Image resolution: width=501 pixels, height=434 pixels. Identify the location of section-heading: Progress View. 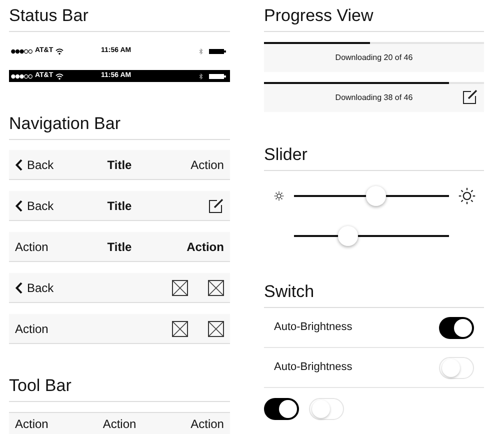
(319, 15).